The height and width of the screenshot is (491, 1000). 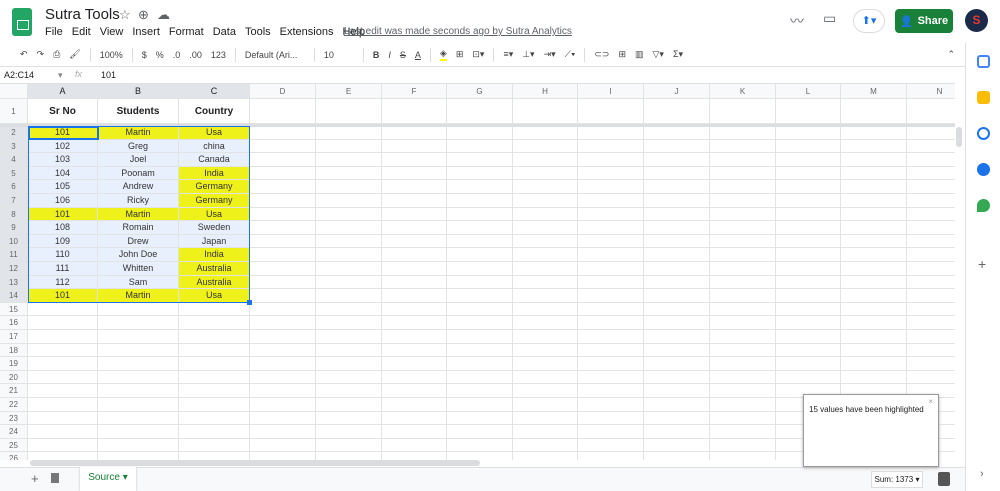 I want to click on cell-L4, so click(x=808, y=160).